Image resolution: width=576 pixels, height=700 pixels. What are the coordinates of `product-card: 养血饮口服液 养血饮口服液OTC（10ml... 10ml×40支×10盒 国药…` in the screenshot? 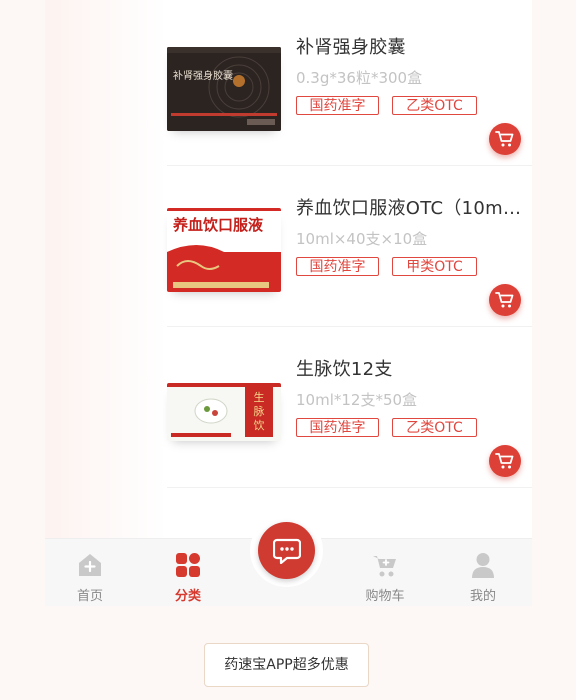 It's located at (349, 246).